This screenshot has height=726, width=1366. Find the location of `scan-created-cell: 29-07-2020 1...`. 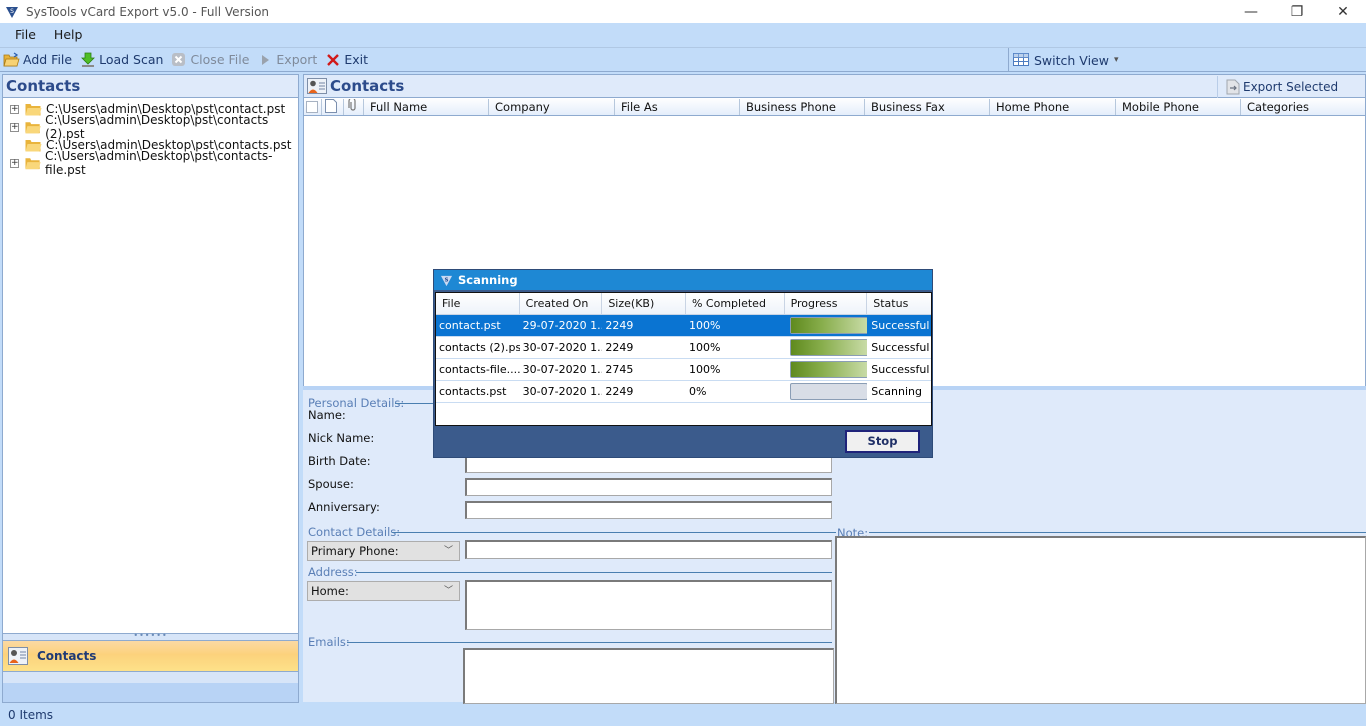

scan-created-cell: 29-07-2020 1... is located at coordinates (562, 325).